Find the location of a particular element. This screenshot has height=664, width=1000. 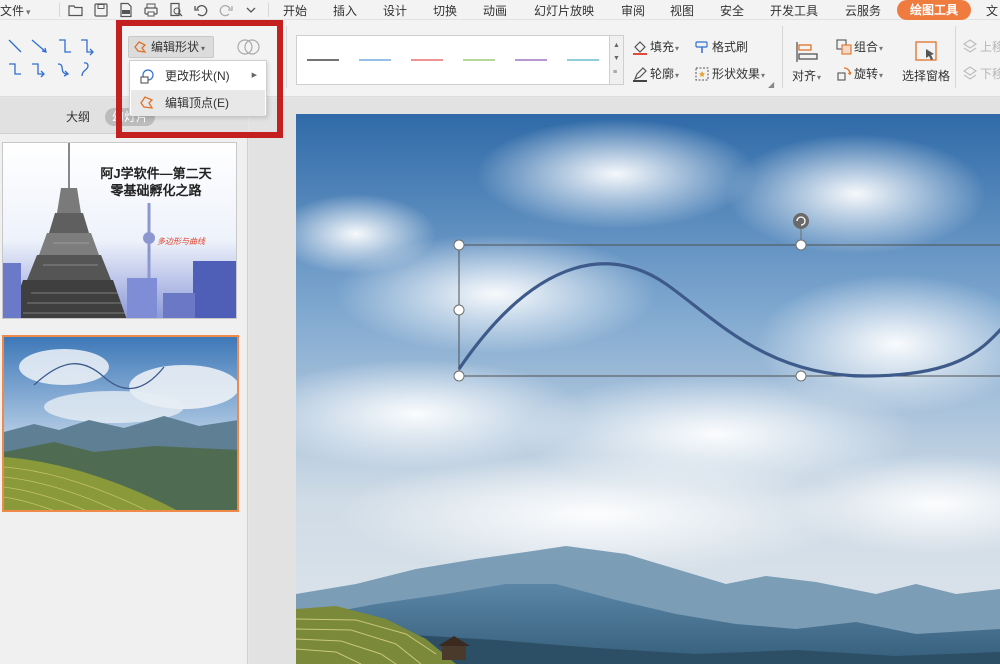

shape-effects-button: 形状效果▾ is located at coordinates (729, 73).